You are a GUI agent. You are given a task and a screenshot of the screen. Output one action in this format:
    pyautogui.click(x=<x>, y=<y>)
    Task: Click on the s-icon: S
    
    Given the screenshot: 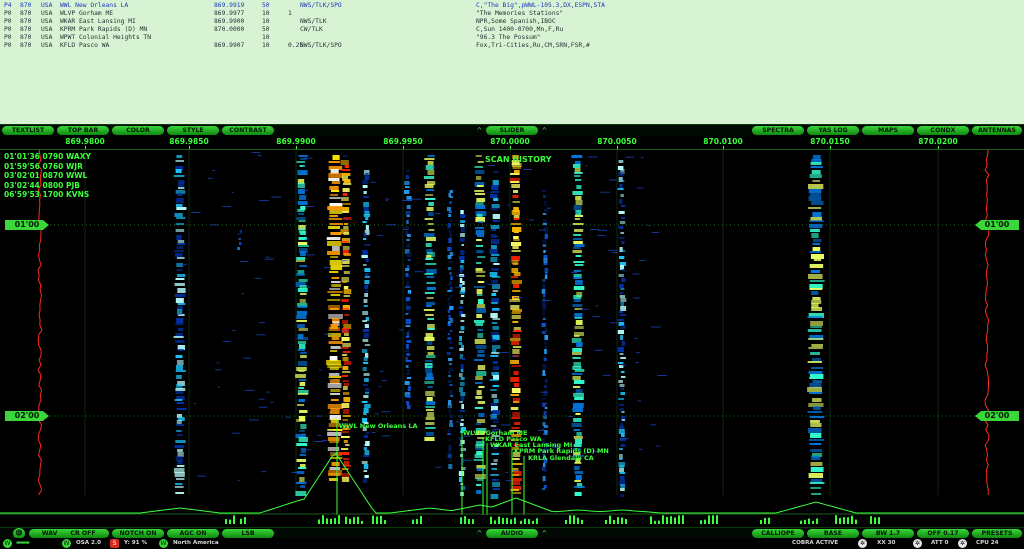 What is the action you would take?
    pyautogui.click(x=114, y=543)
    